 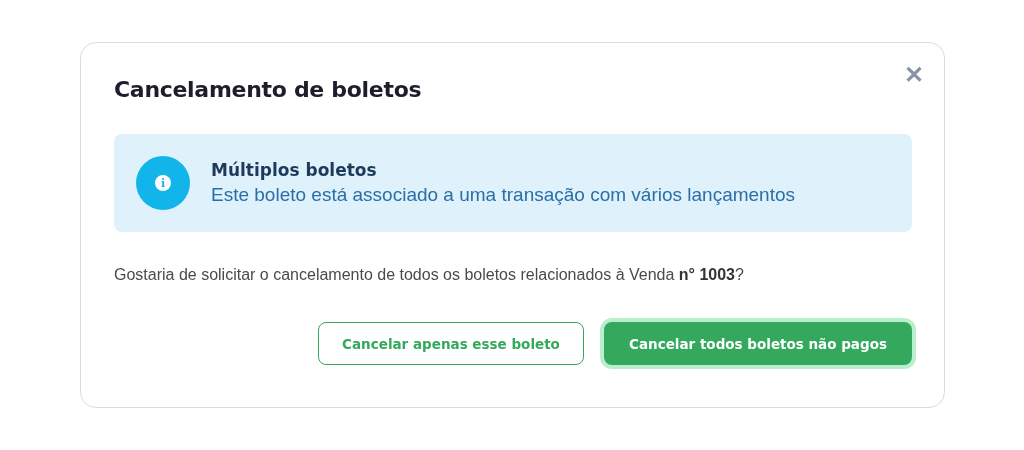 I want to click on close-button: ✕, so click(x=914, y=75).